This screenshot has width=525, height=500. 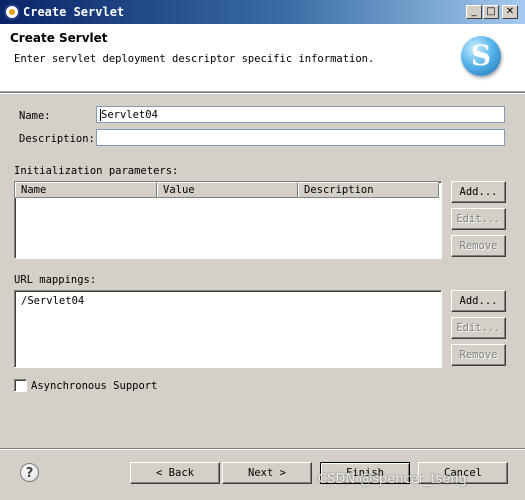 I want to click on minimize-button: _, so click(x=474, y=12).